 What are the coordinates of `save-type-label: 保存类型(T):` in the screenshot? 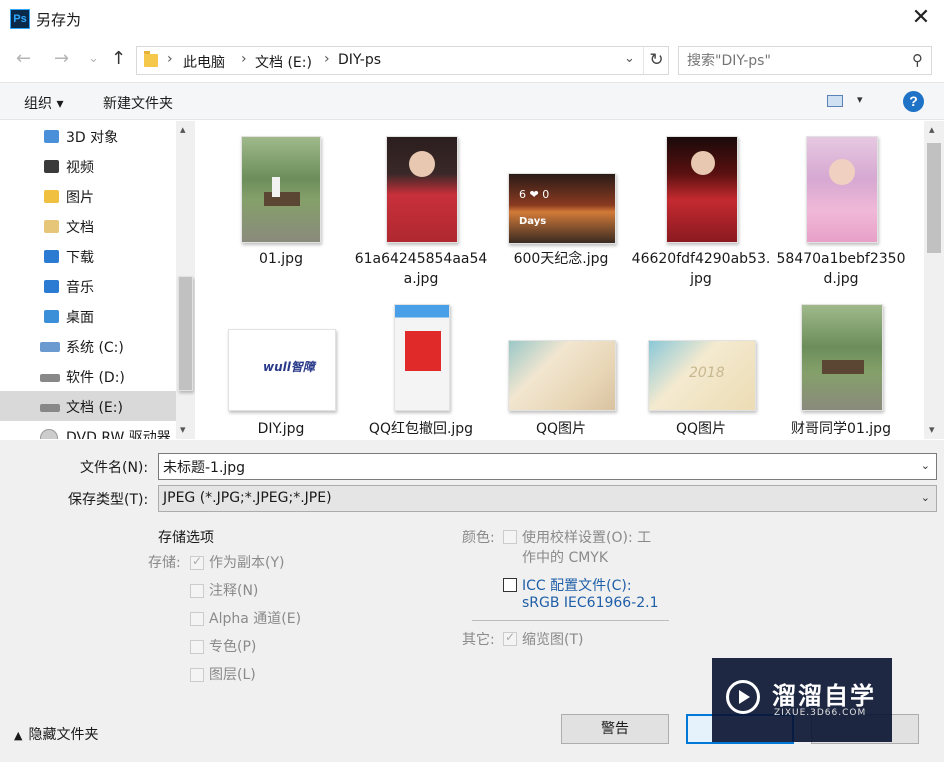 It's located at (108, 500).